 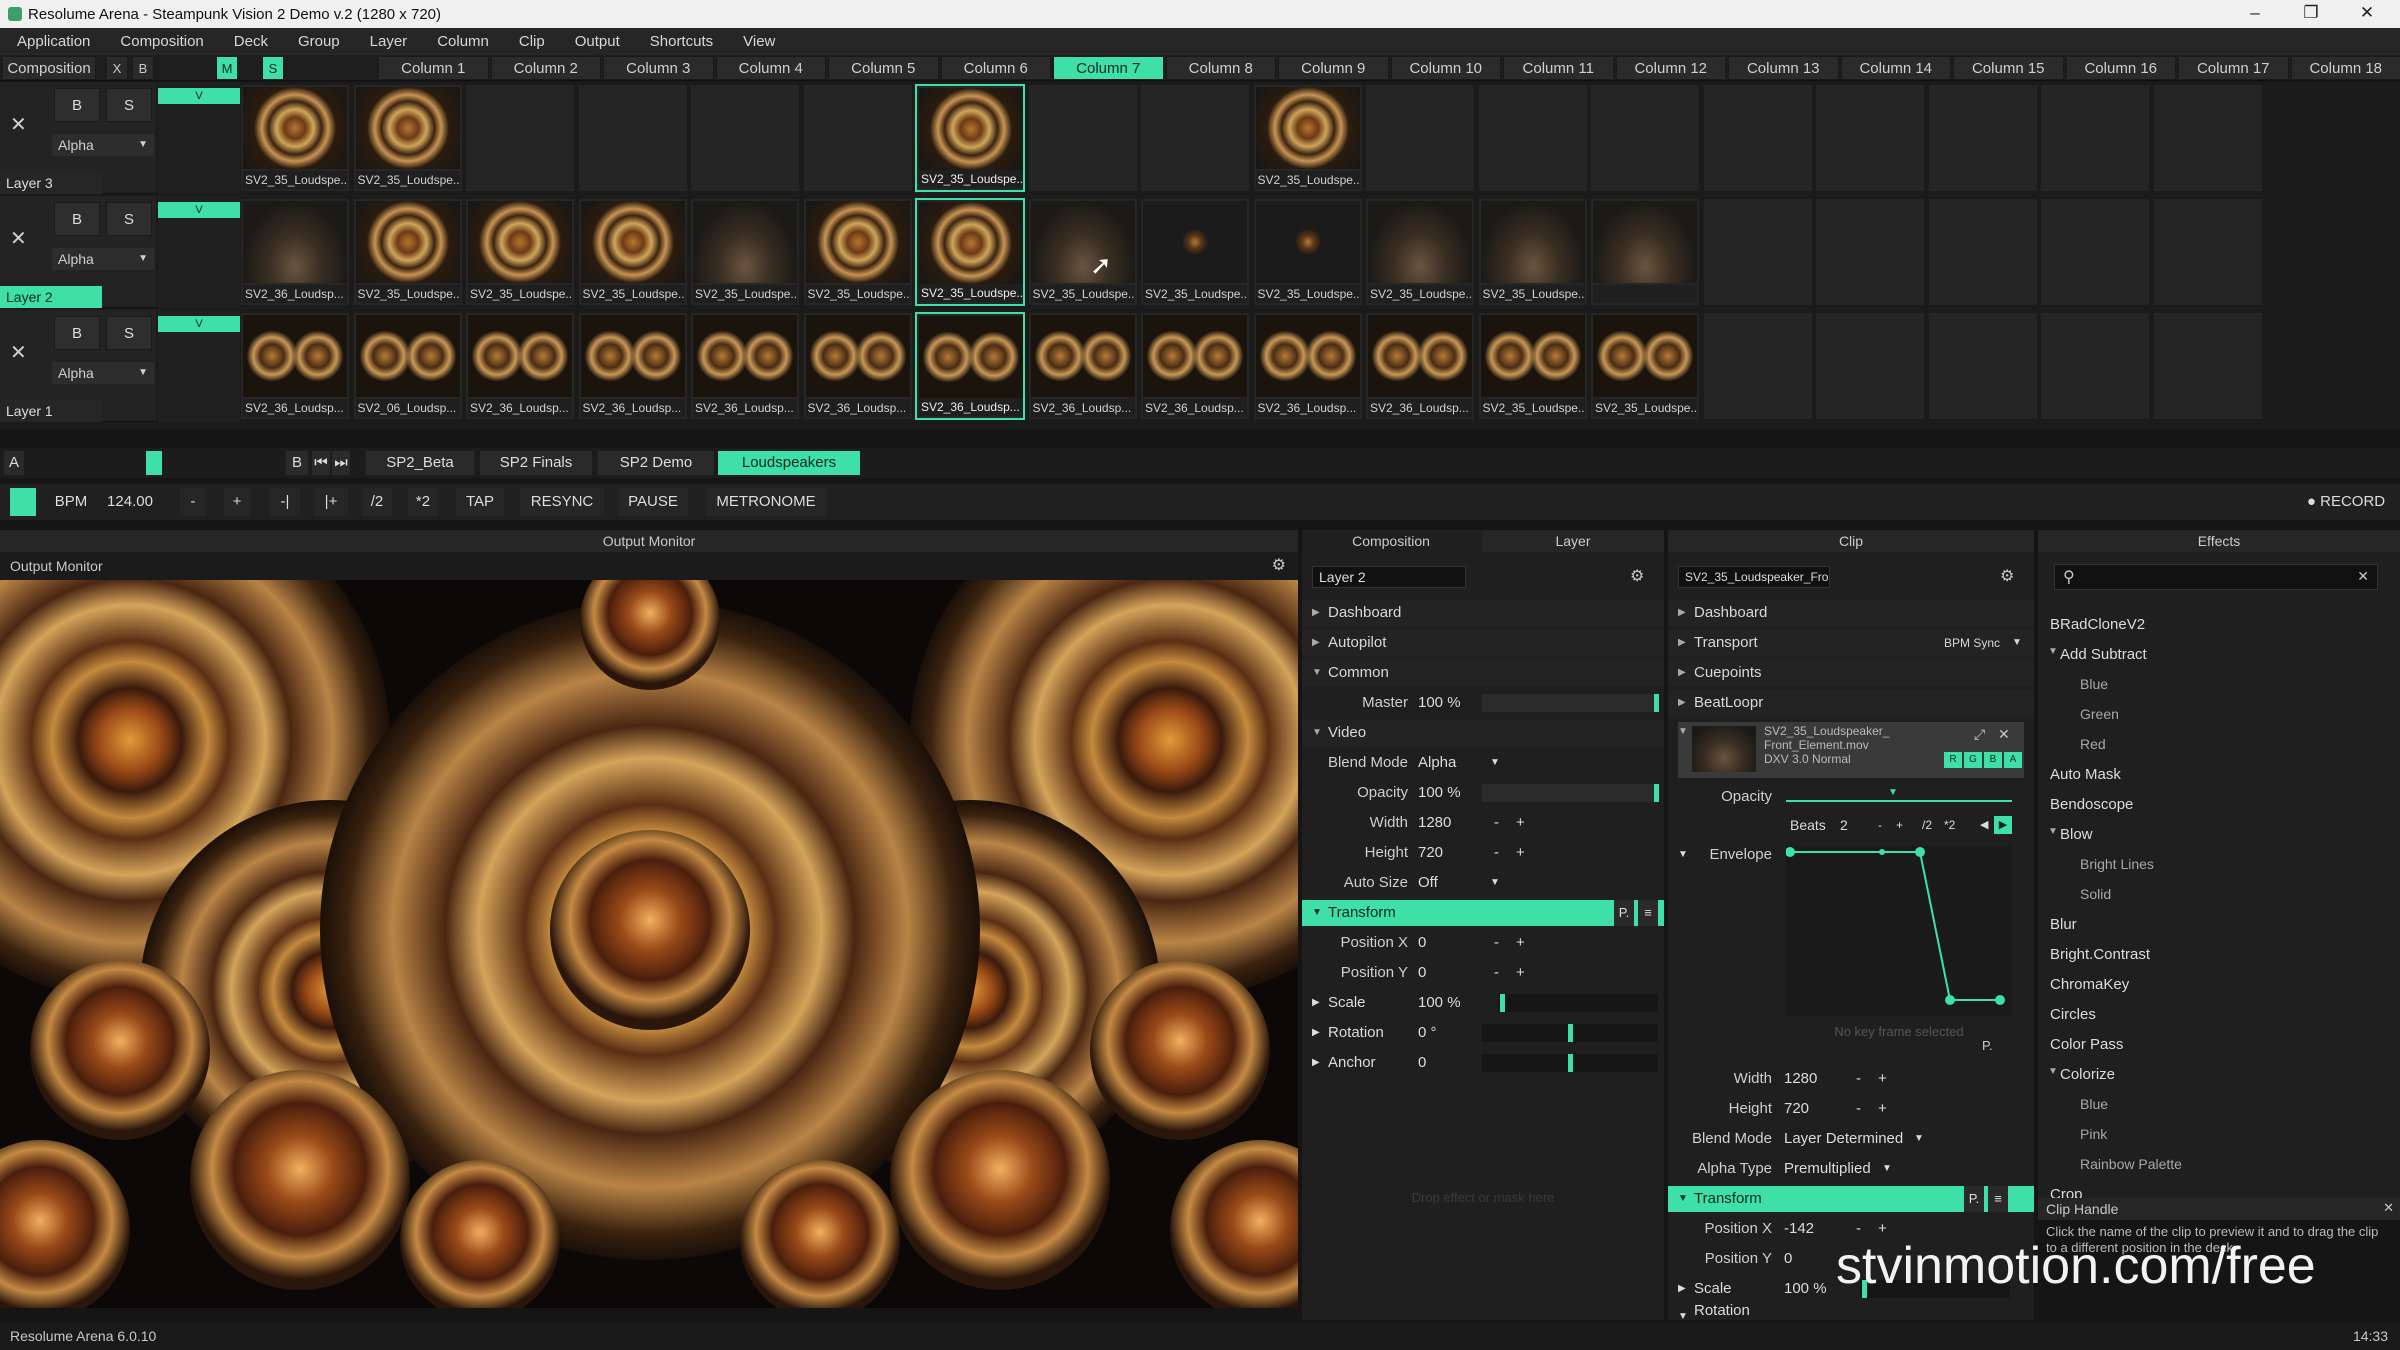 What do you see at coordinates (420, 463) in the screenshot?
I see `deck-tab-sp2-beta: SP2_Beta` at bounding box center [420, 463].